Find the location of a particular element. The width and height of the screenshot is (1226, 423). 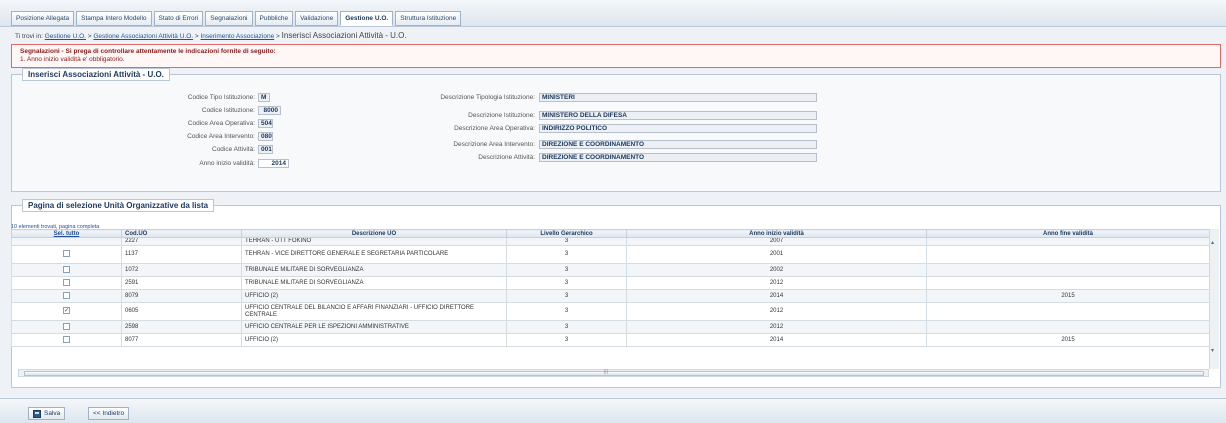

field-label: Codice Tipo Istituzione: is located at coordinates (221, 97).